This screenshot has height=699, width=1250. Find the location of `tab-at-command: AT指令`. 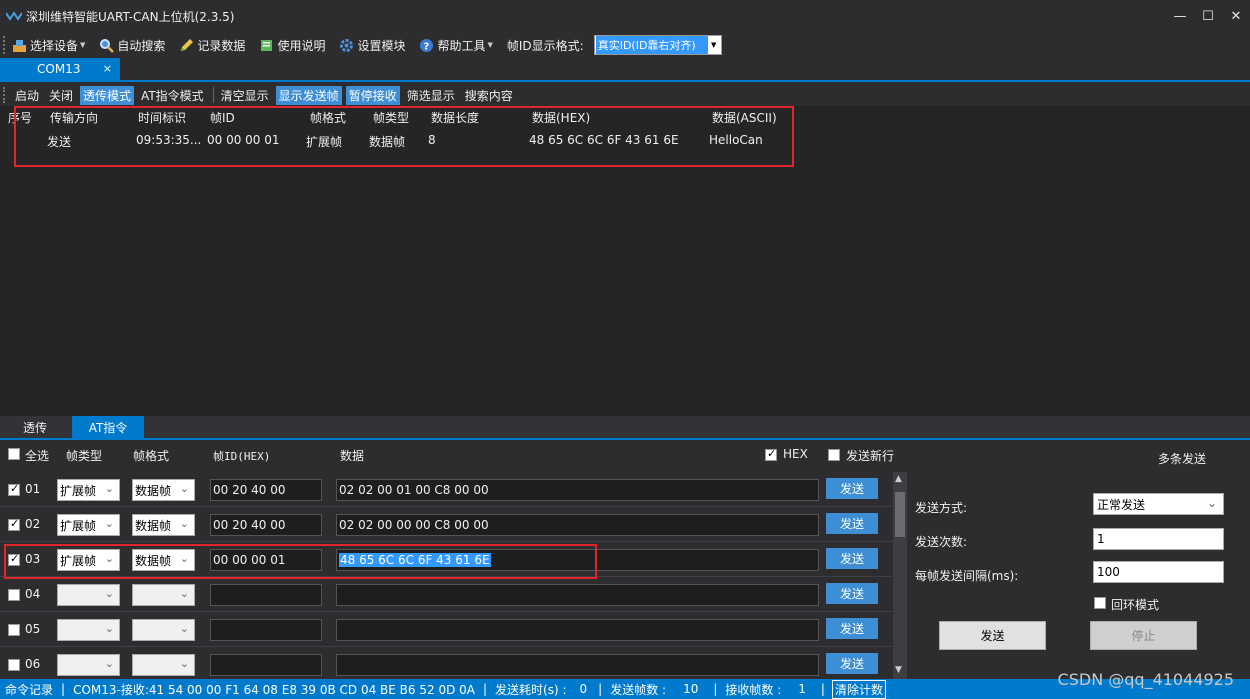

tab-at-command: AT指令 is located at coordinates (108, 427).